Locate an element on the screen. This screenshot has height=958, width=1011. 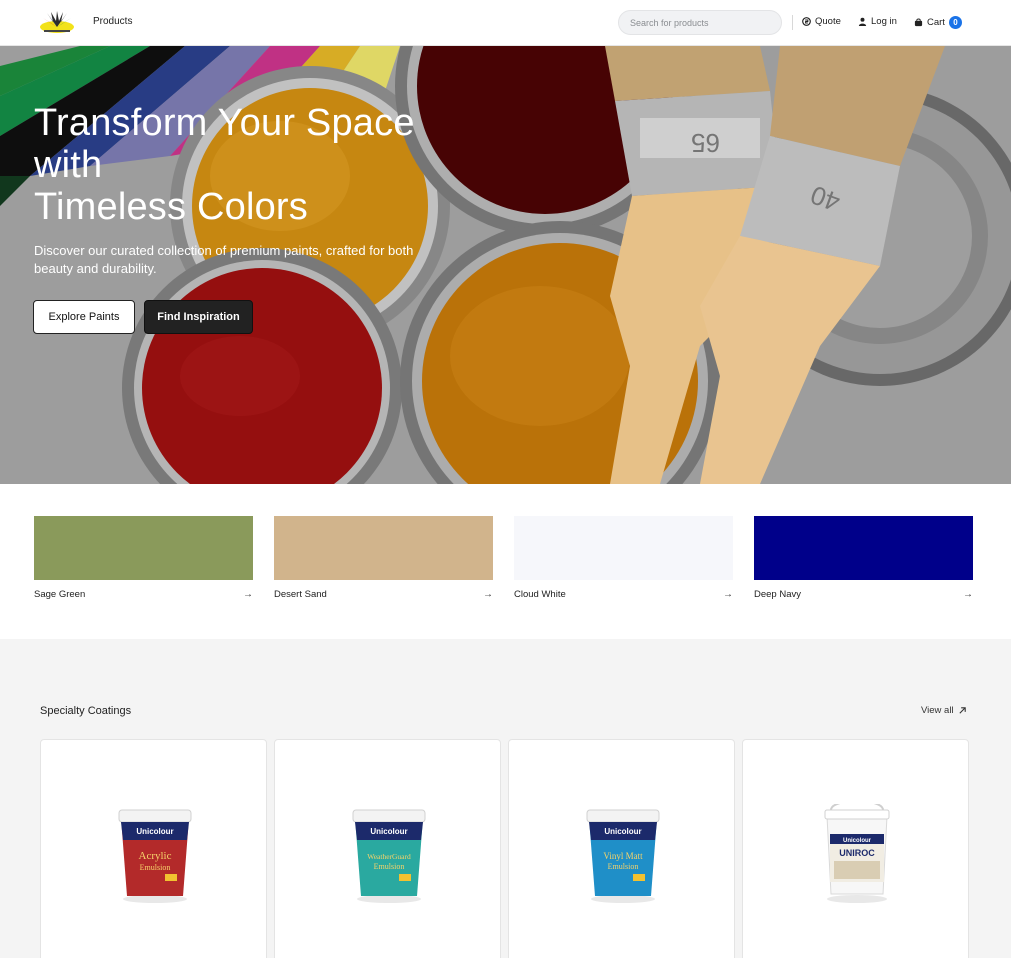
site-header: Products Quote Log in Cart 0 is located at coordinates (505, 23).